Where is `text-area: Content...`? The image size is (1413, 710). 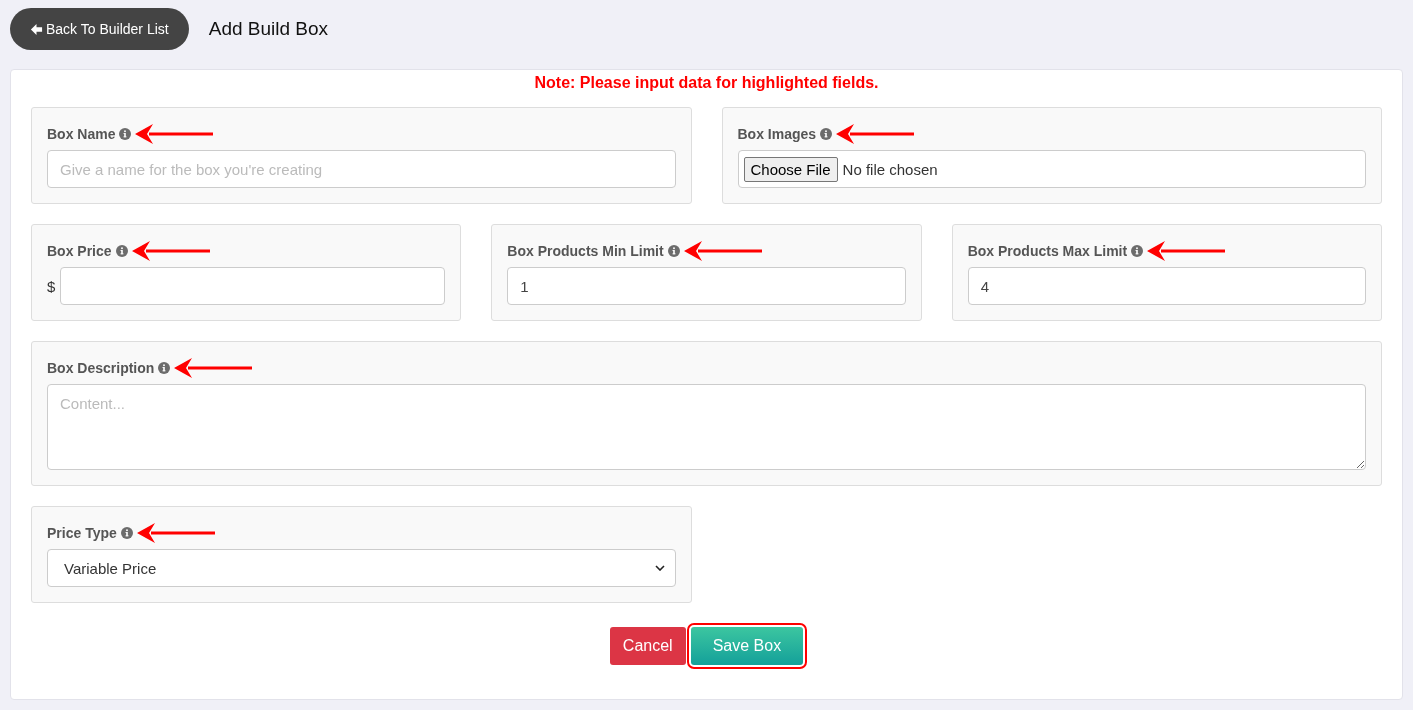 text-area: Content... is located at coordinates (706, 427).